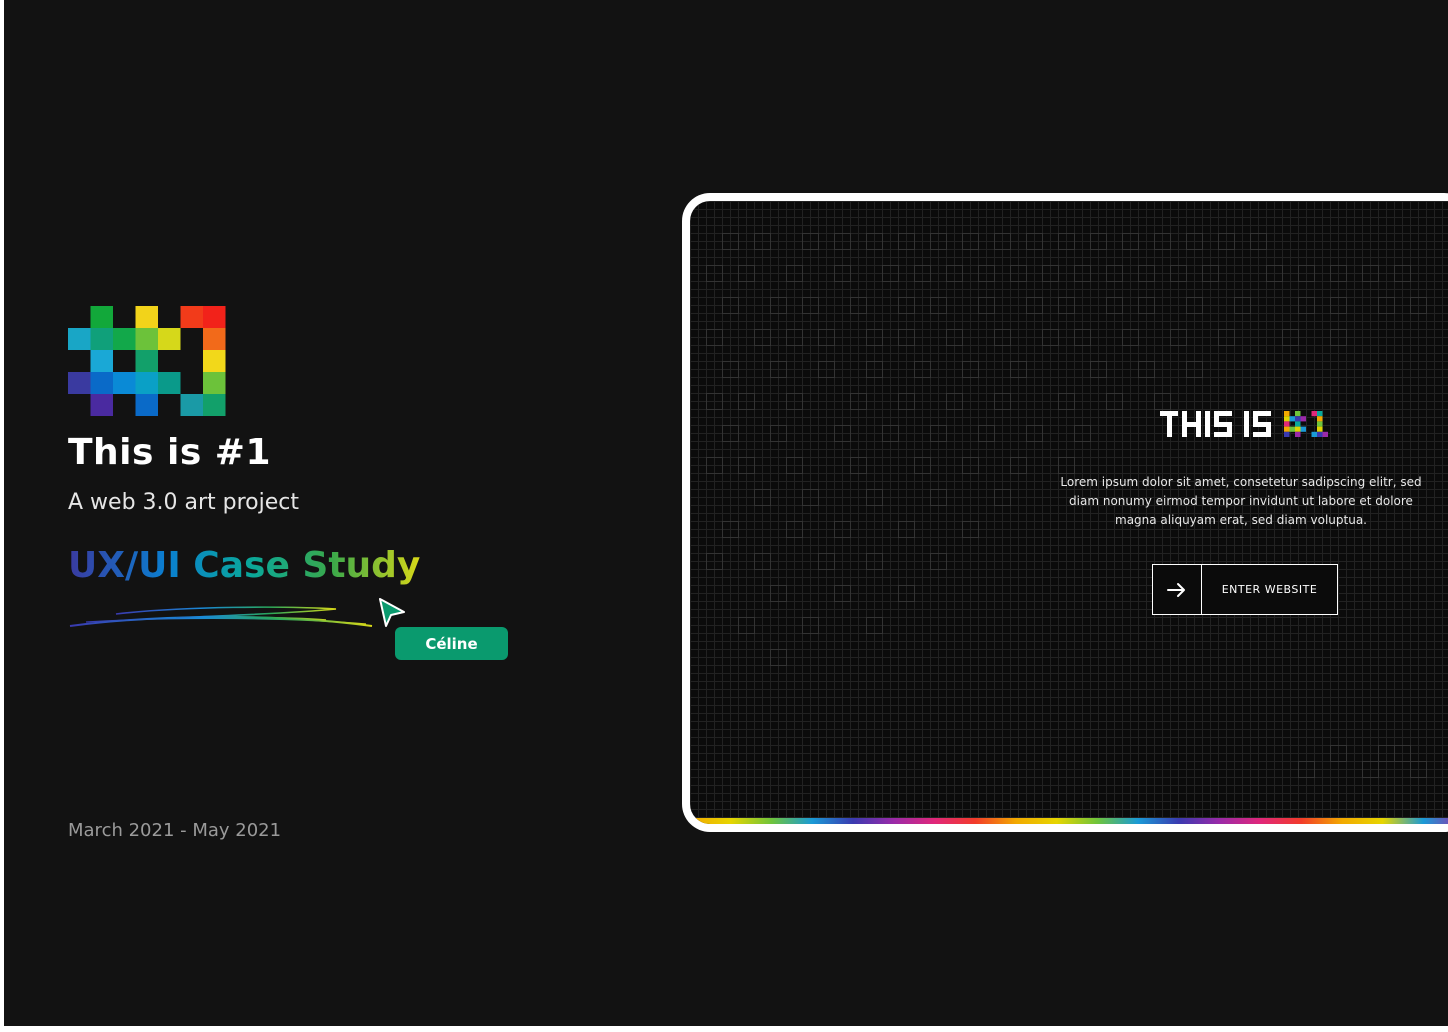  I want to click on pixel-hash-one-logo, so click(147, 361).